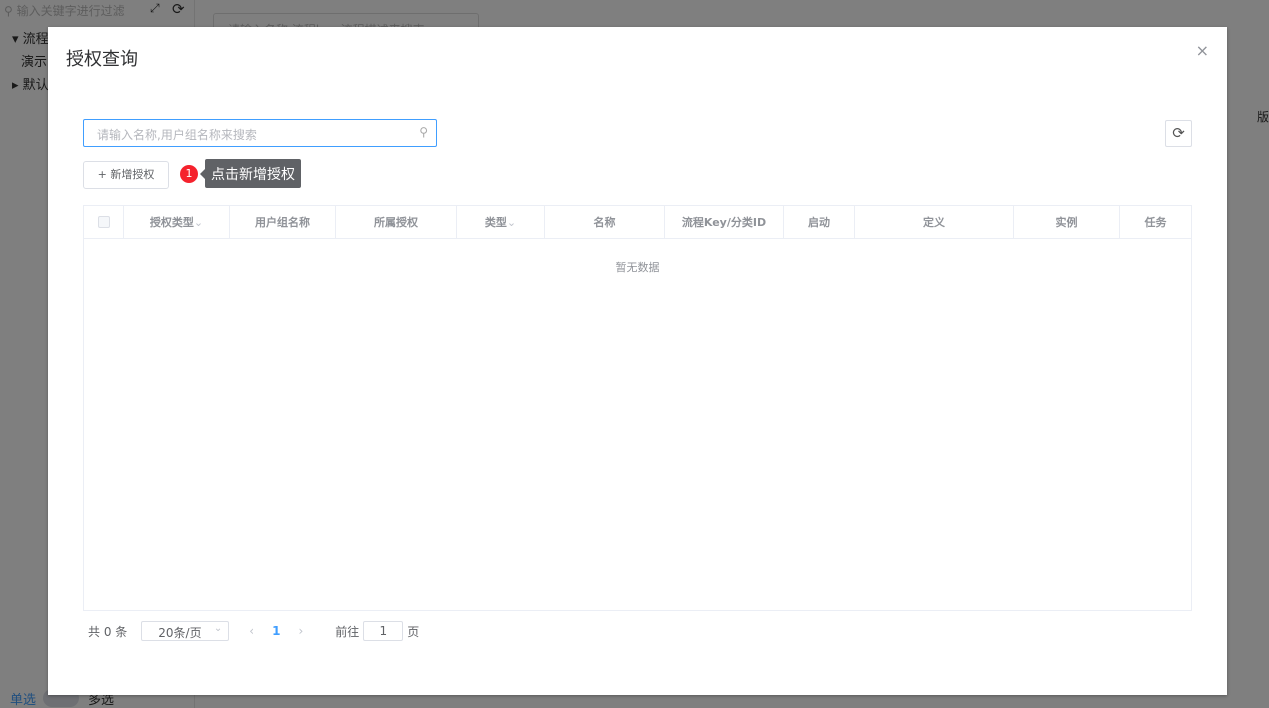 This screenshot has height=708, width=1269. What do you see at coordinates (423, 132) in the screenshot?
I see `search-icon: ⚲` at bounding box center [423, 132].